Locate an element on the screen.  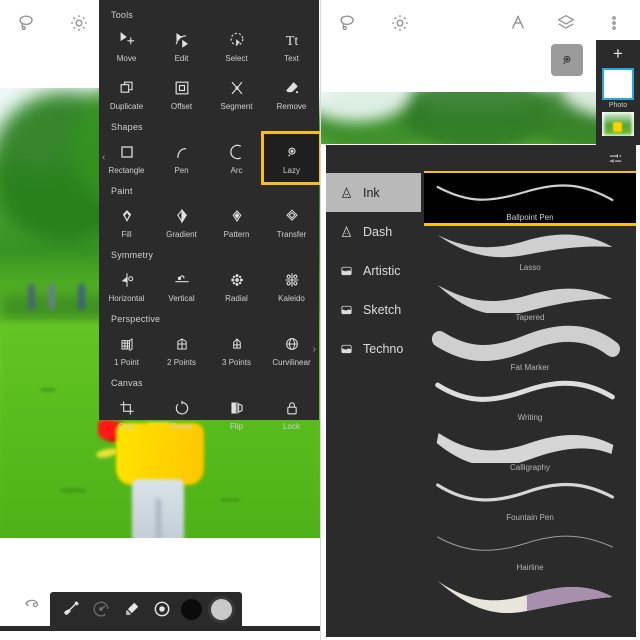
brush-label: Fat Marker is located at coordinates (530, 367).